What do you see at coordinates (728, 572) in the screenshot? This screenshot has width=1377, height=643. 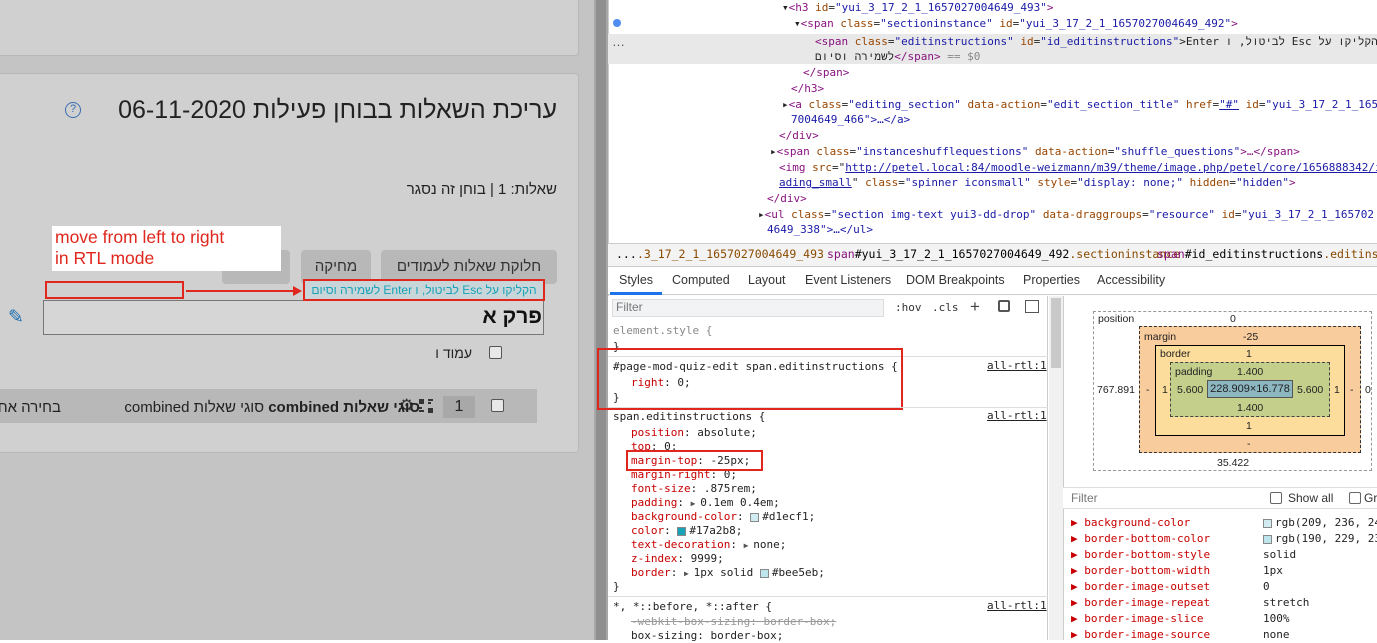 I see `rule2-property: border: ▶ 1px solid #bee5eb;` at bounding box center [728, 572].